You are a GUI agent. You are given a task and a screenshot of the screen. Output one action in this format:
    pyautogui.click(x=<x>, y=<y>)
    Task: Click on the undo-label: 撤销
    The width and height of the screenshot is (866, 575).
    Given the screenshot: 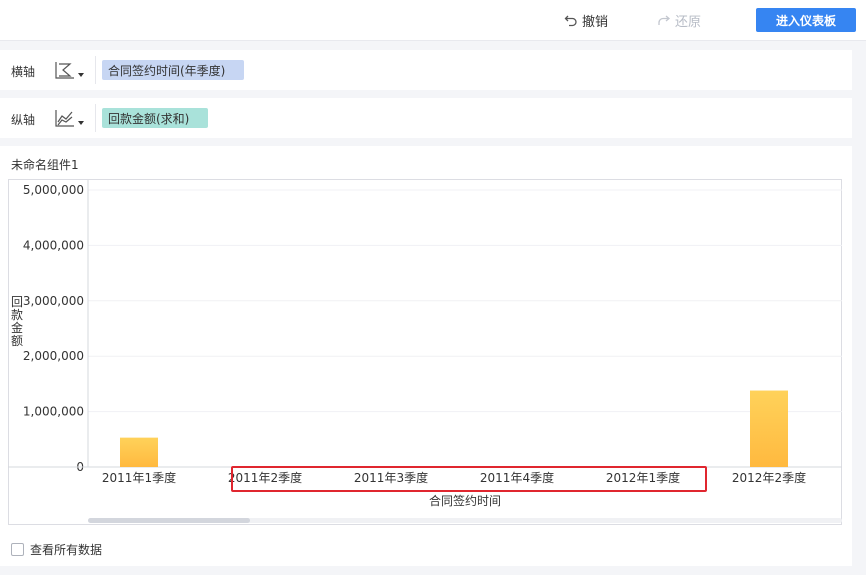 What is the action you would take?
    pyautogui.click(x=595, y=22)
    